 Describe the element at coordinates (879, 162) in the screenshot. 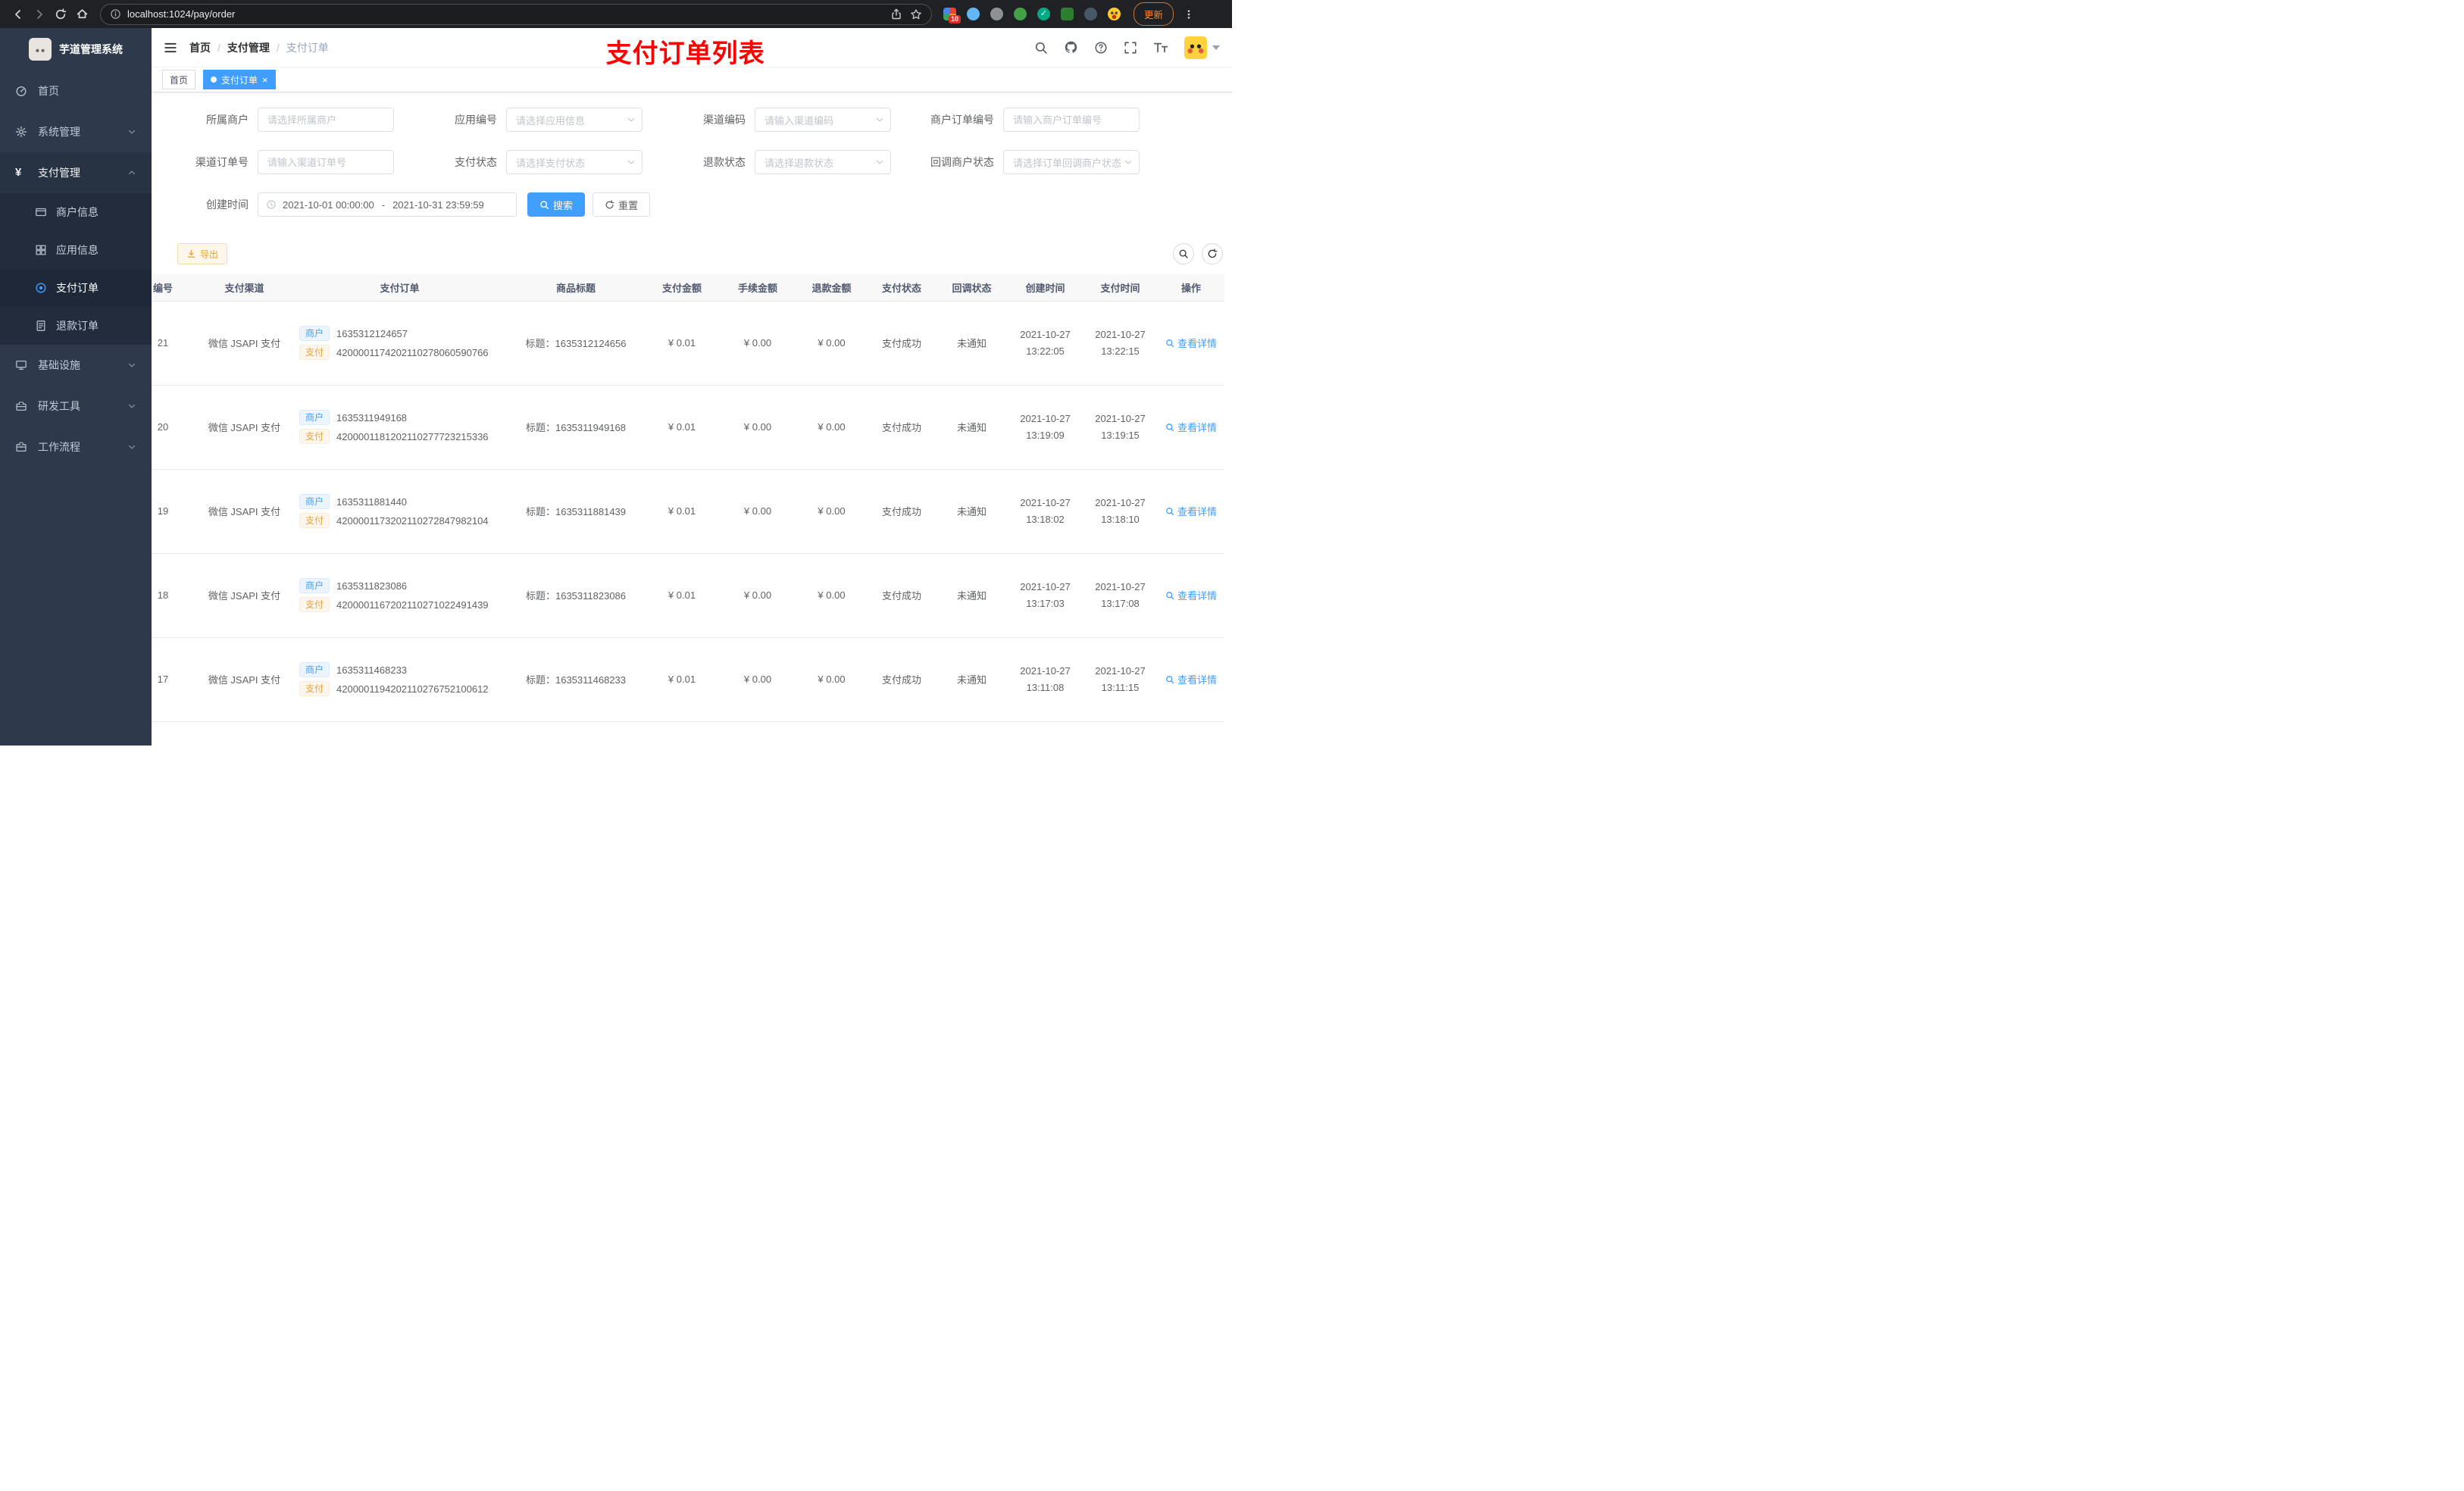

I see `chevron-down-icon` at that location.